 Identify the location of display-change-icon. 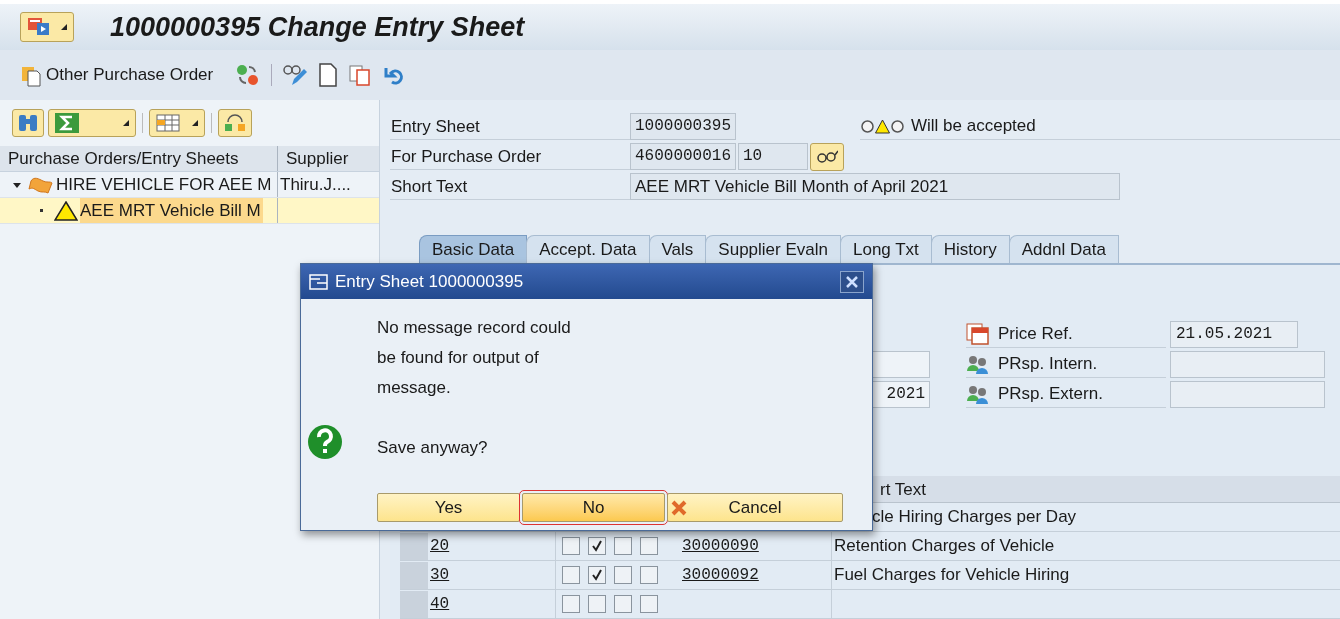
(295, 75).